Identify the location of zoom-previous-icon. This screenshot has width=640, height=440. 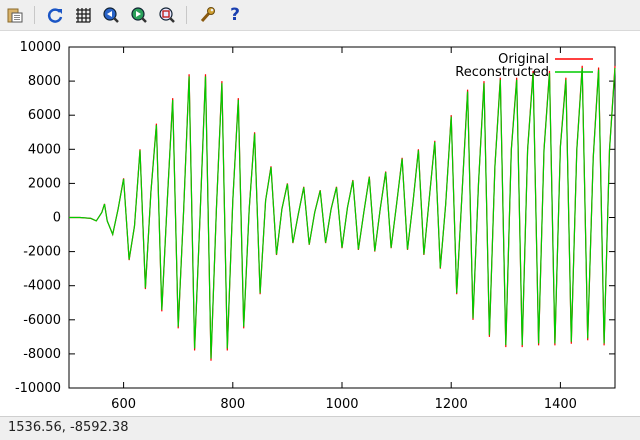
(111, 15).